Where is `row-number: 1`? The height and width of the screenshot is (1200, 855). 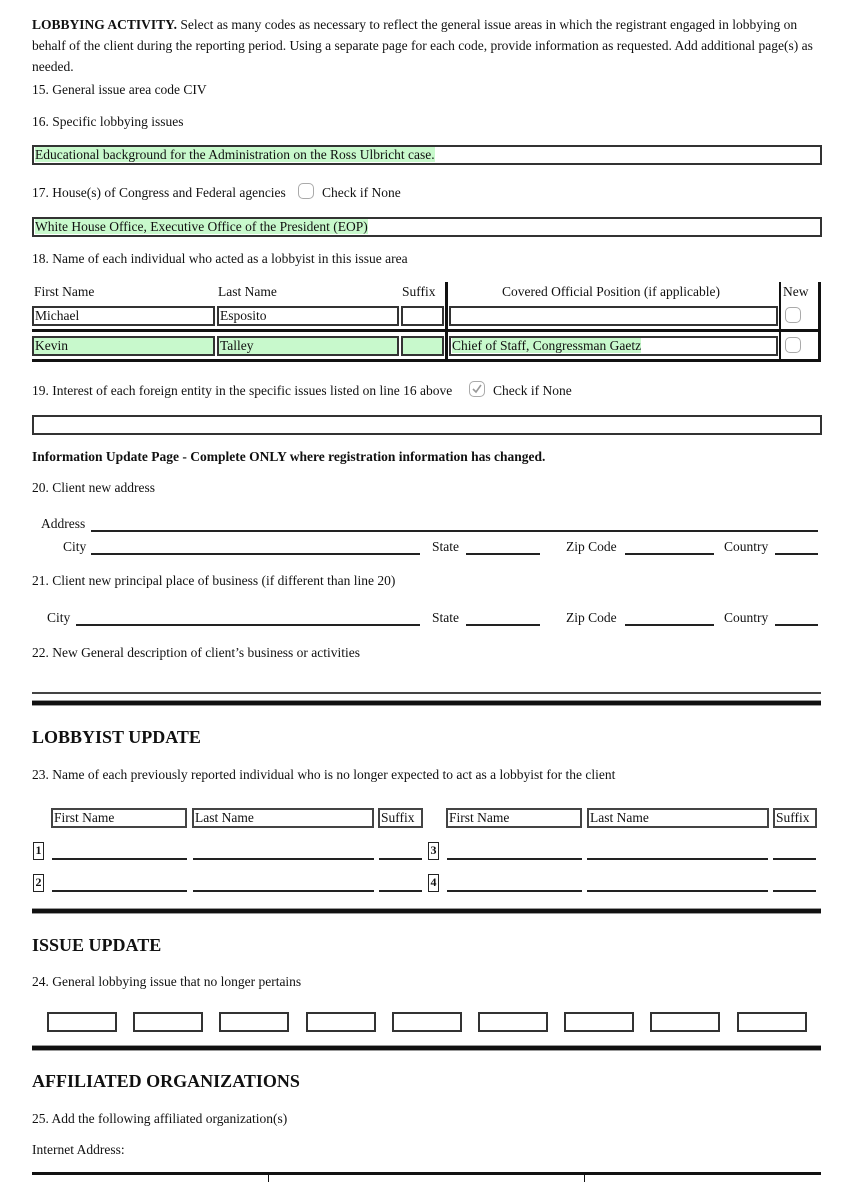
row-number: 1 is located at coordinates (38, 851).